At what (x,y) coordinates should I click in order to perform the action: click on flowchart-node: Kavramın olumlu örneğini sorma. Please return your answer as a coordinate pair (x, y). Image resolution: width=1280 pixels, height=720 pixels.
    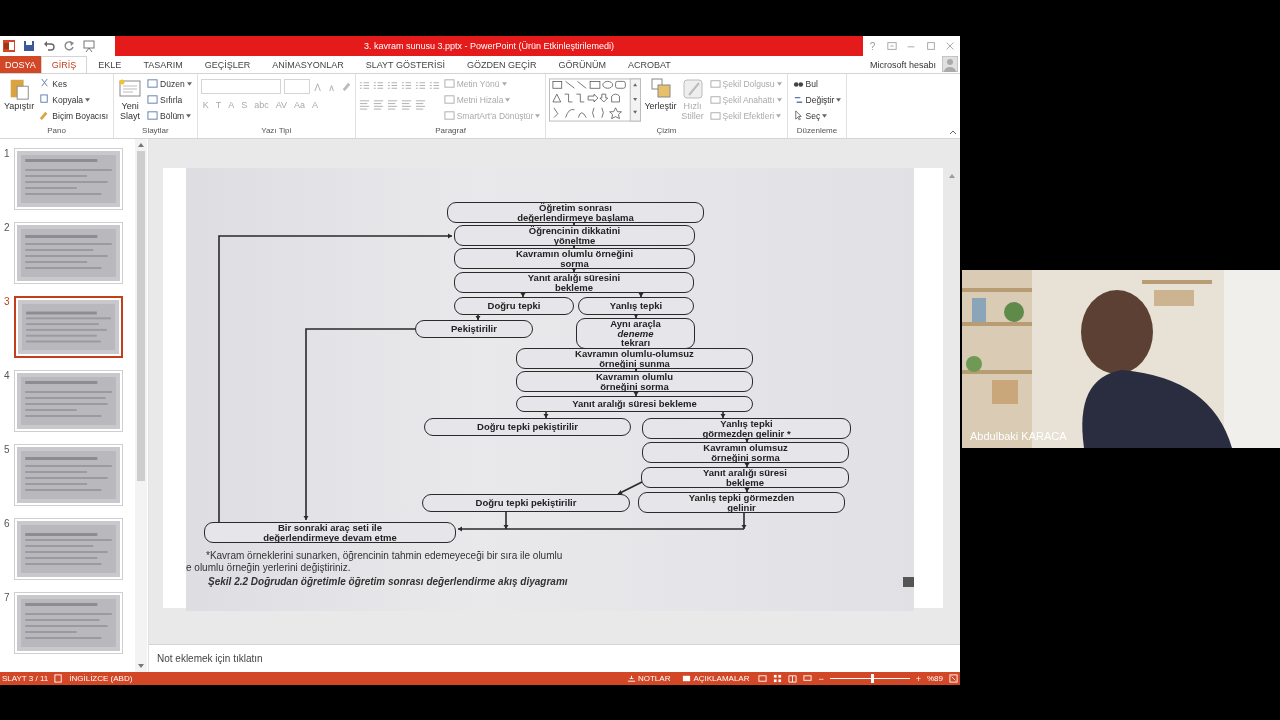
    Looking at the image, I should click on (634, 381).